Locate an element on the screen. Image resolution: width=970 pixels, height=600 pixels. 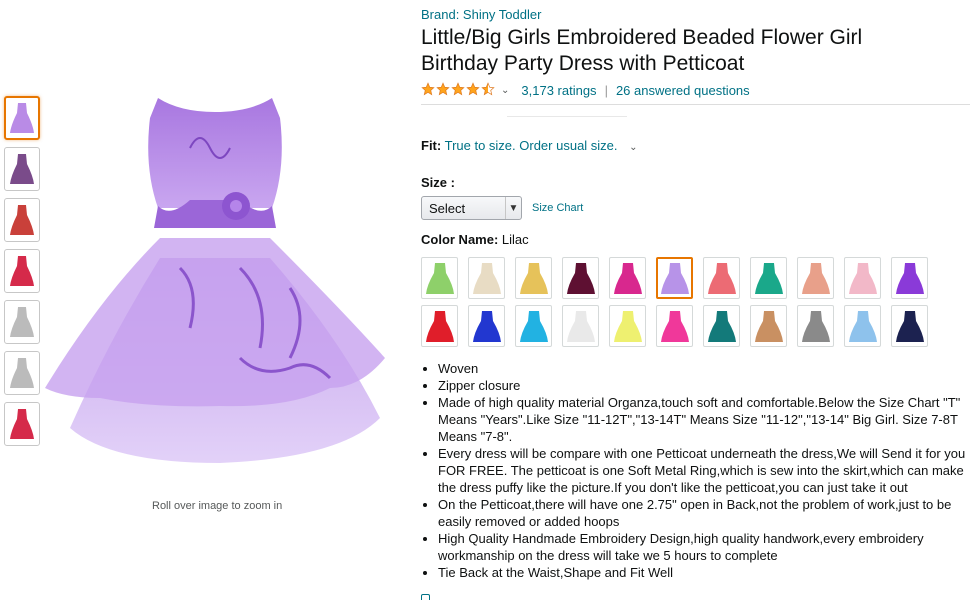
color-name-label: Color Name: is located at coordinates (460, 239).